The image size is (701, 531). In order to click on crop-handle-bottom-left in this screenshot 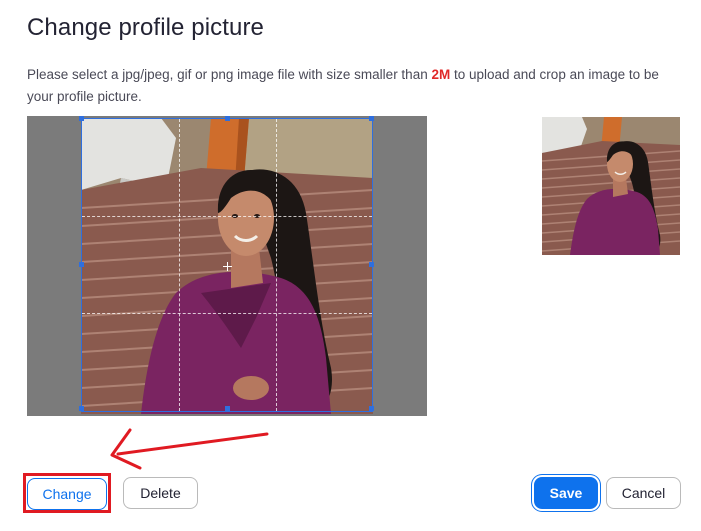, I will do `click(81, 408)`.